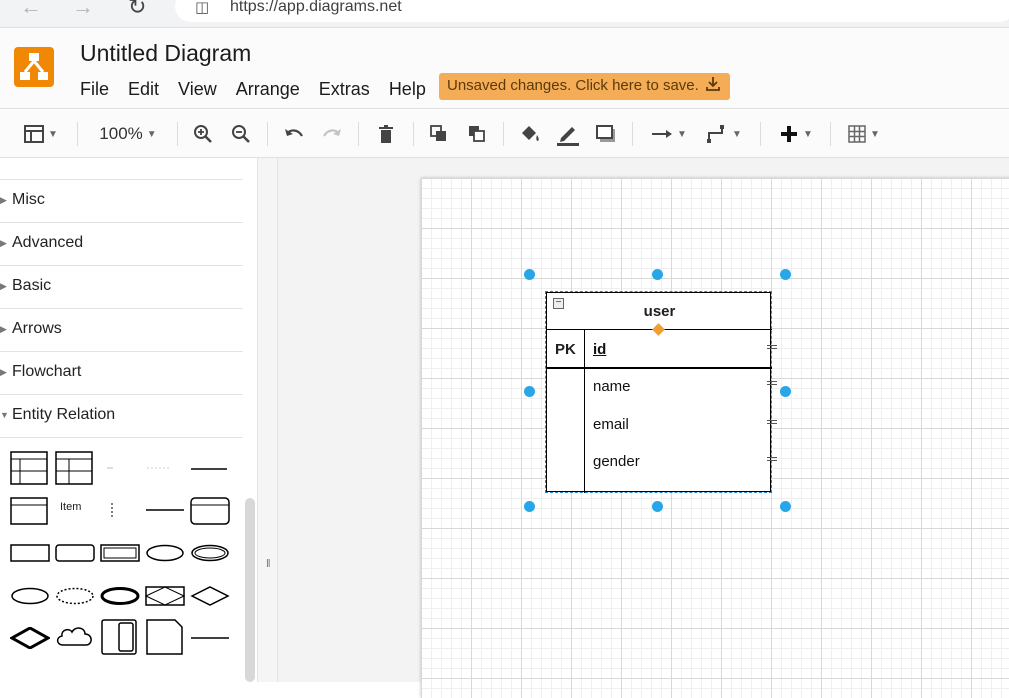  Describe the element at coordinates (268, 420) in the screenshot. I see `sidebar-resize-handle: ‖` at that location.